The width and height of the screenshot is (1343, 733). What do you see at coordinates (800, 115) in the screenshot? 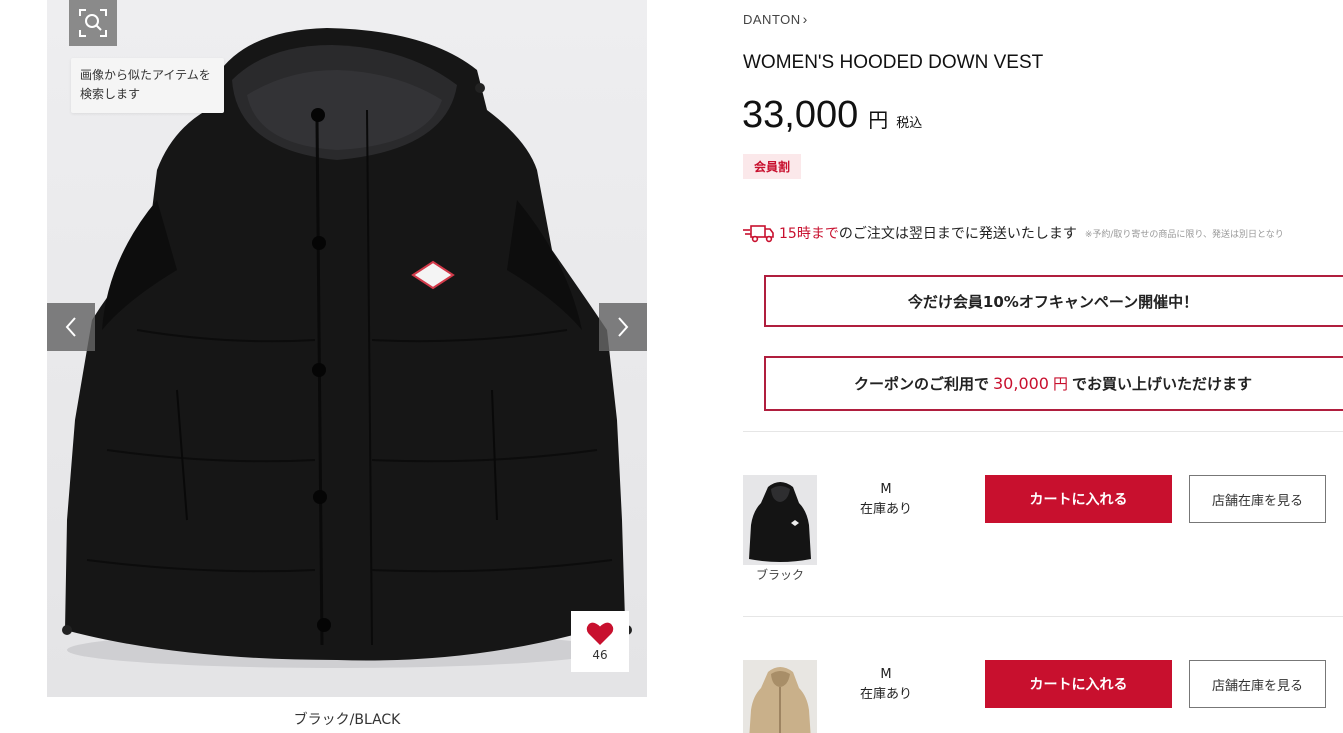
I see `price-value: 33,000` at bounding box center [800, 115].